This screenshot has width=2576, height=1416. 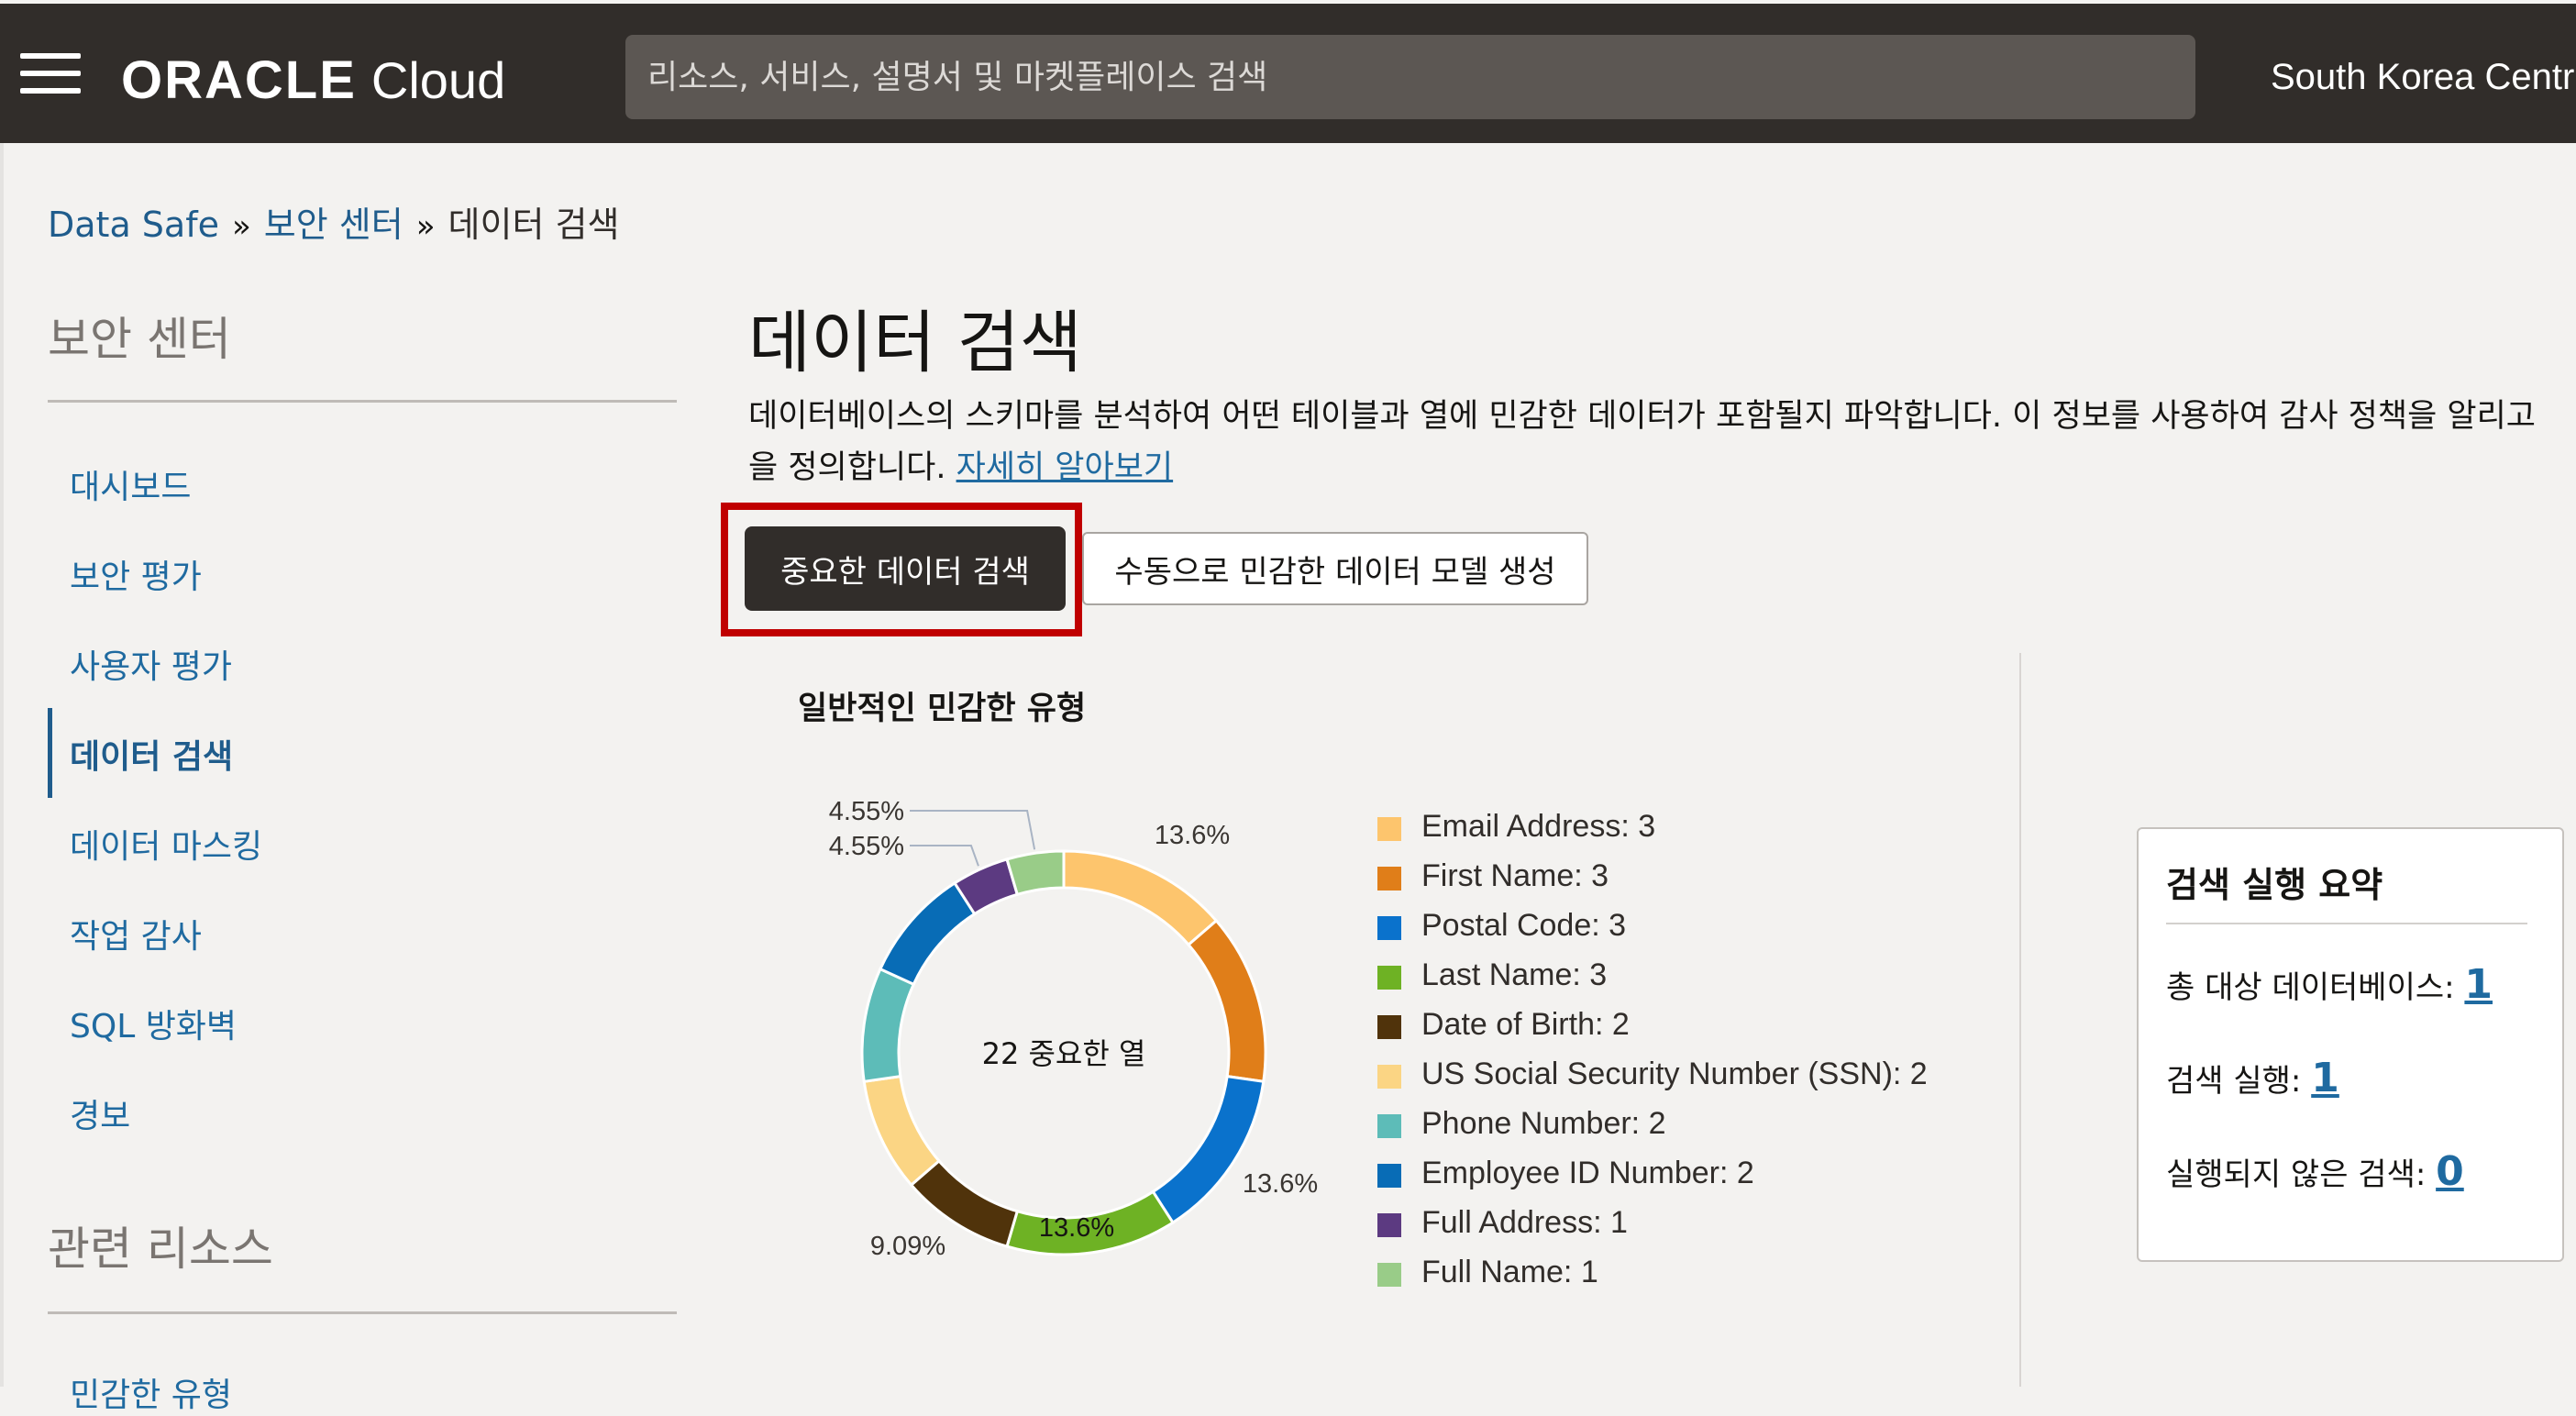 I want to click on sidebar-item-sensitive-types: 민감한 유형, so click(x=151, y=1392).